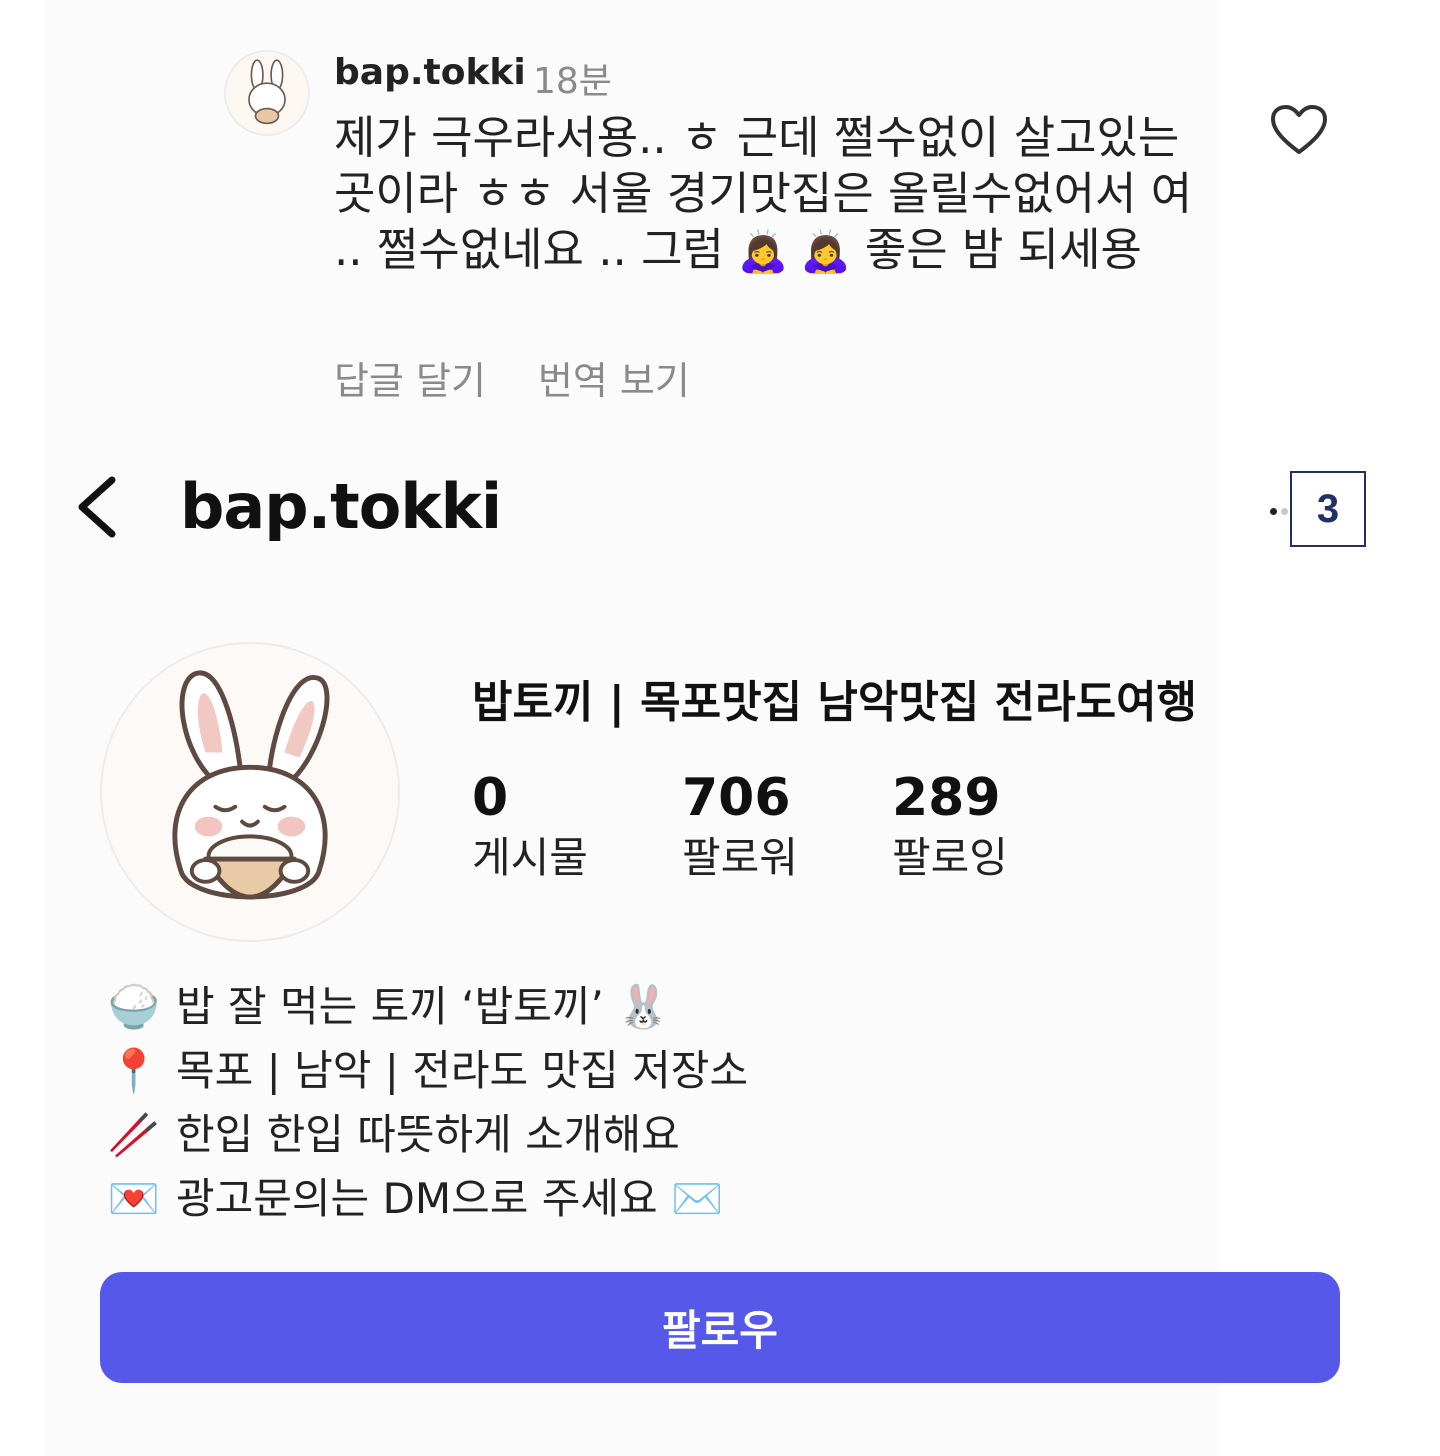 The image size is (1440, 1456). Describe the element at coordinates (97, 507) in the screenshot. I see `chevron-left-icon` at that location.